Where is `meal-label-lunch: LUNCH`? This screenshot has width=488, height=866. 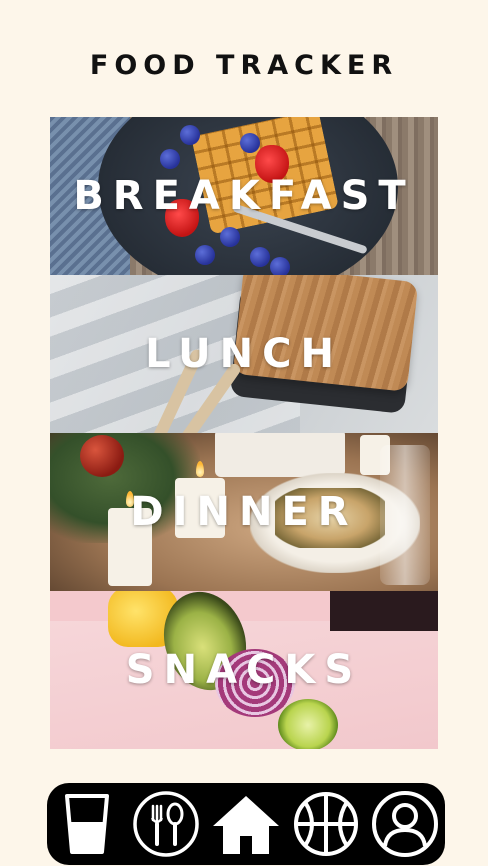 meal-label-lunch: LUNCH is located at coordinates (244, 354).